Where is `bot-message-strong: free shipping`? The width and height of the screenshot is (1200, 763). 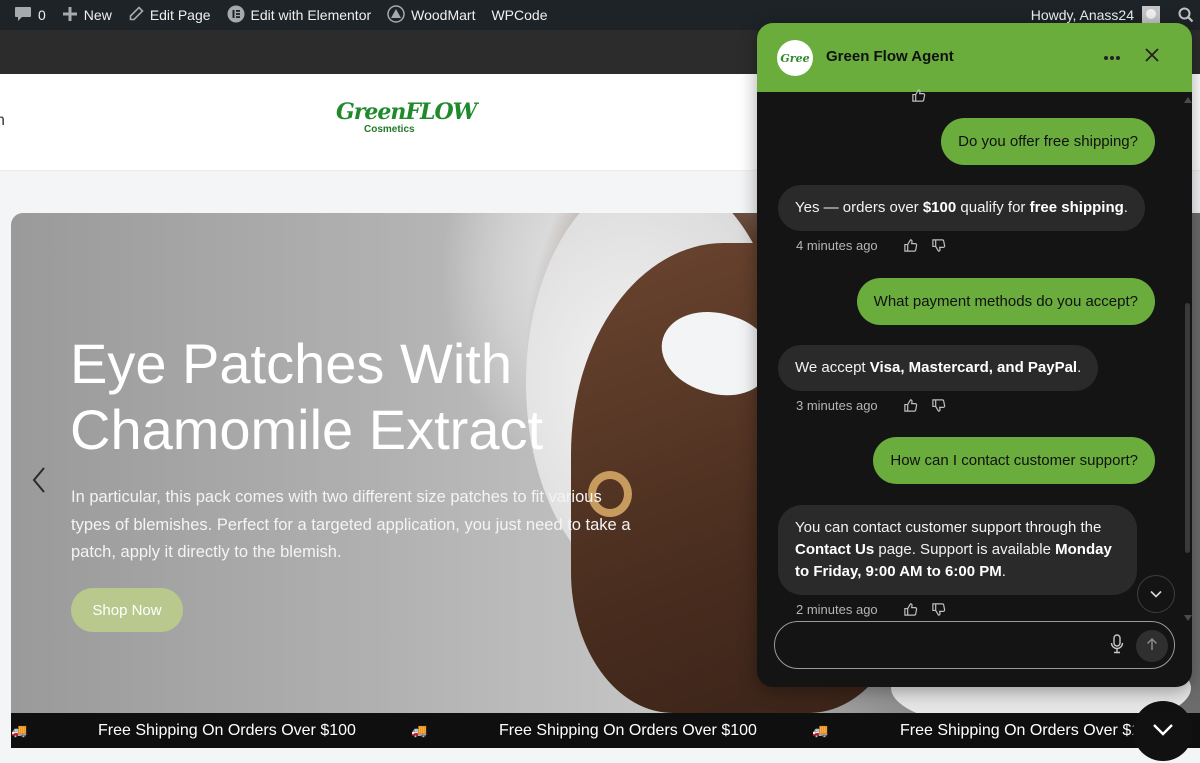
bot-message-strong: free shipping is located at coordinates (1076, 207).